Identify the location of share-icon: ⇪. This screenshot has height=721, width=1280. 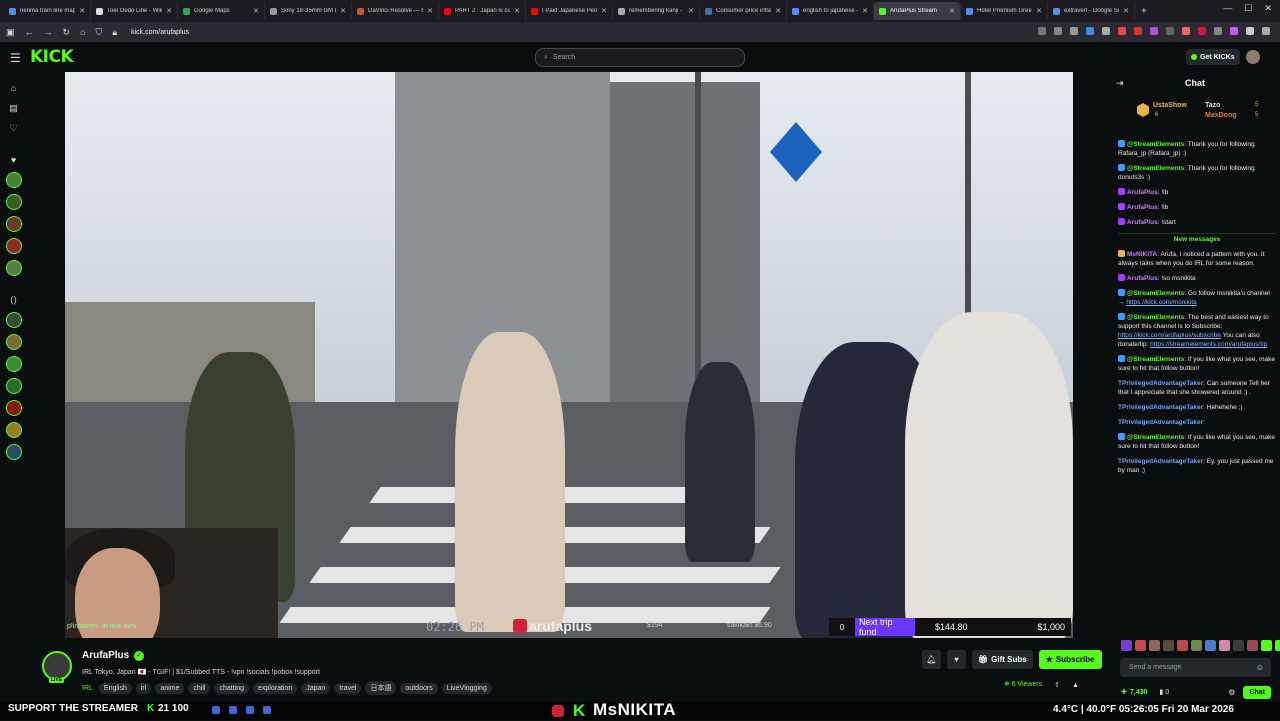
(1057, 685).